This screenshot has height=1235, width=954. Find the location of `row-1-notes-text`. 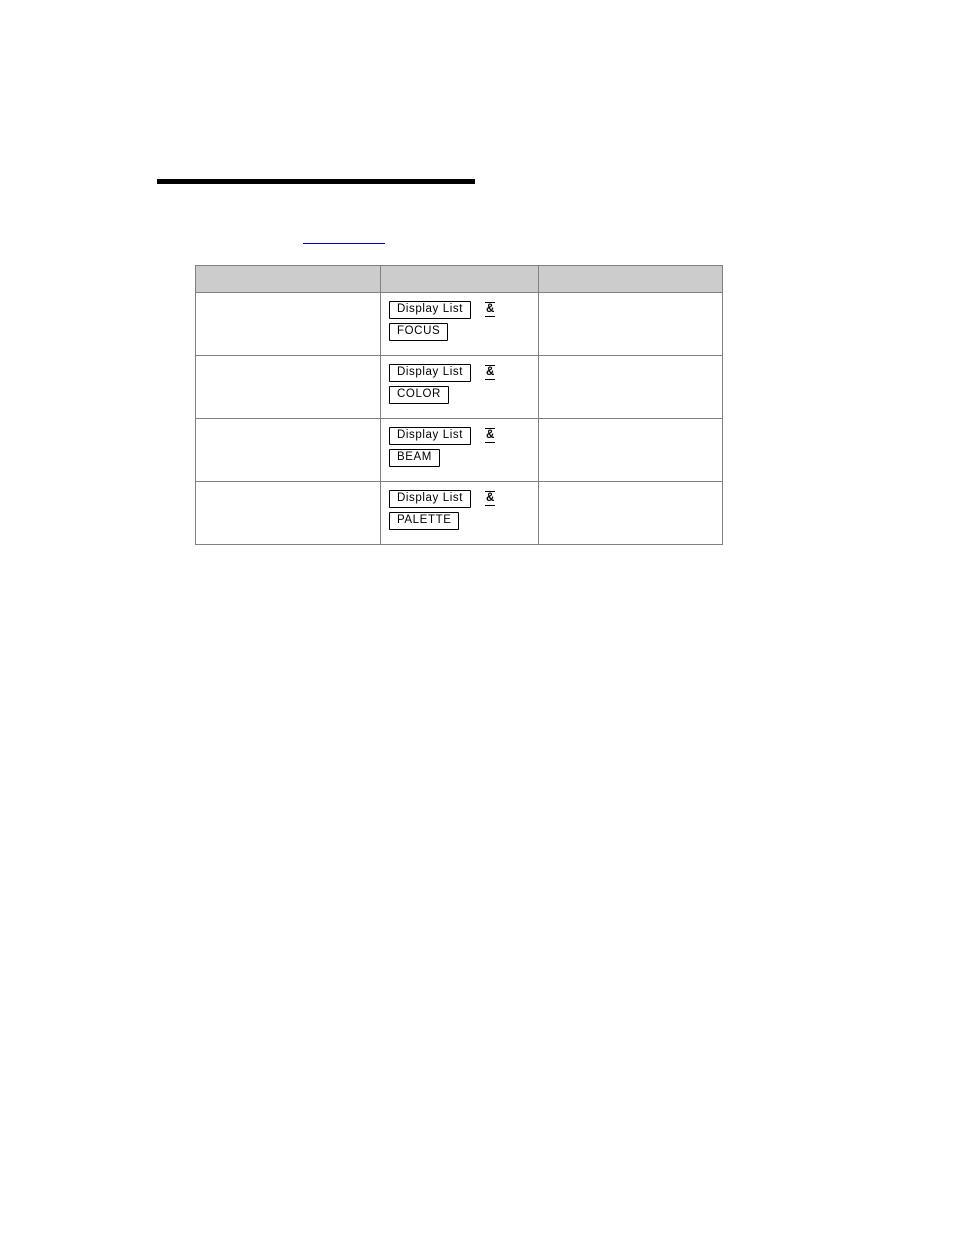

row-1-notes-text is located at coordinates (630, 317).